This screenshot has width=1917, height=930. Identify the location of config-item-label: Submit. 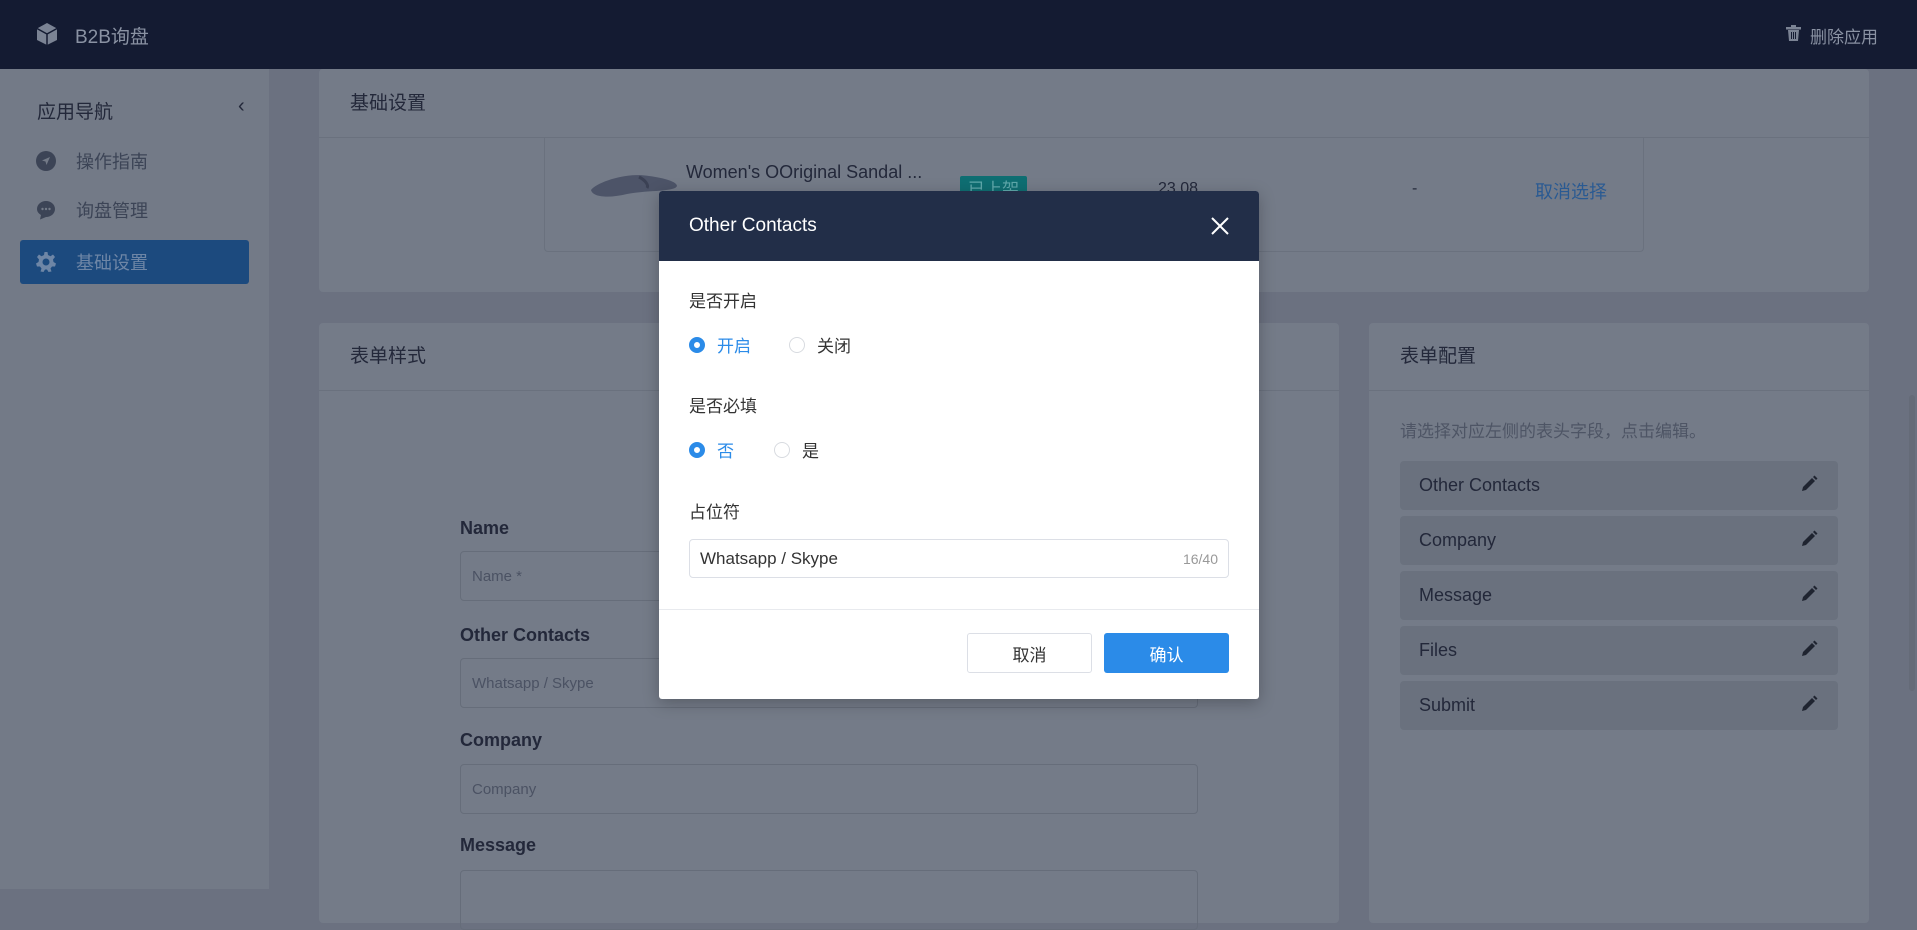
(1447, 705).